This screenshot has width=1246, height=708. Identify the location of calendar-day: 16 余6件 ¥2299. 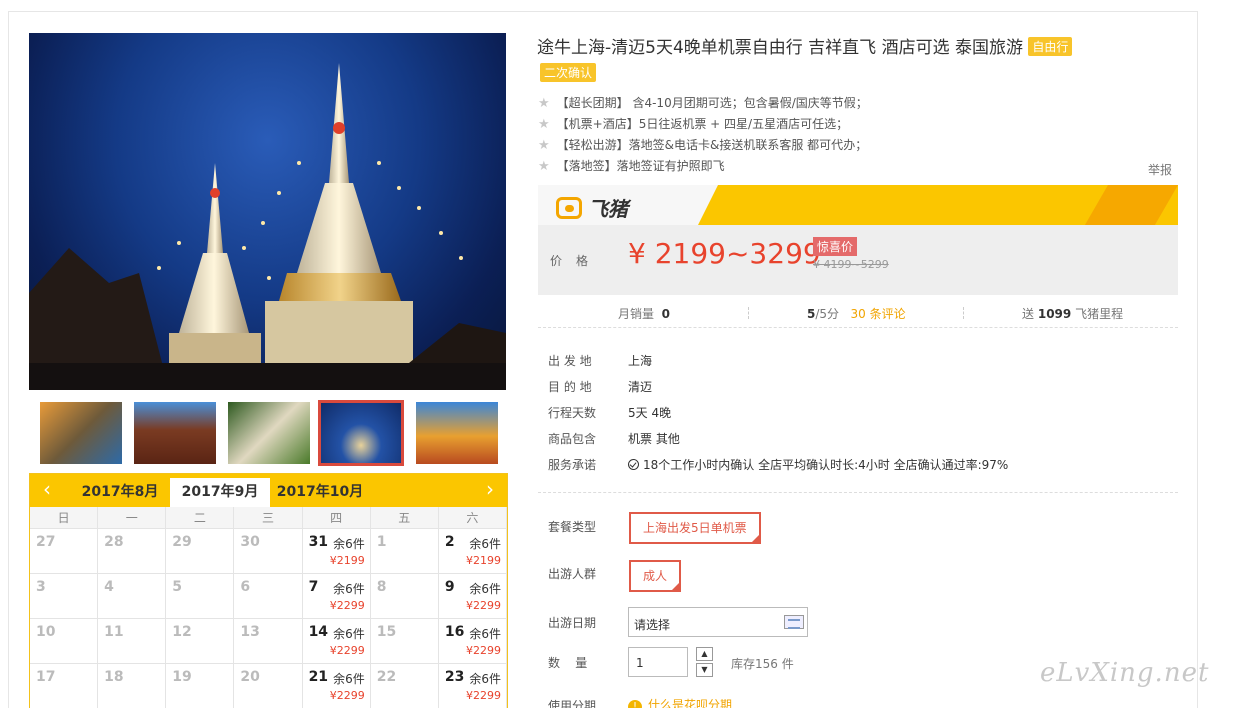
(472, 641).